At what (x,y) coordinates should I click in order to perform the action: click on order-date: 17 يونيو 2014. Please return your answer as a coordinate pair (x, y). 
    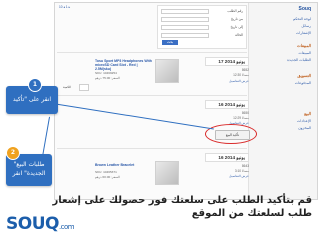
    Looking at the image, I should click on (231, 61).